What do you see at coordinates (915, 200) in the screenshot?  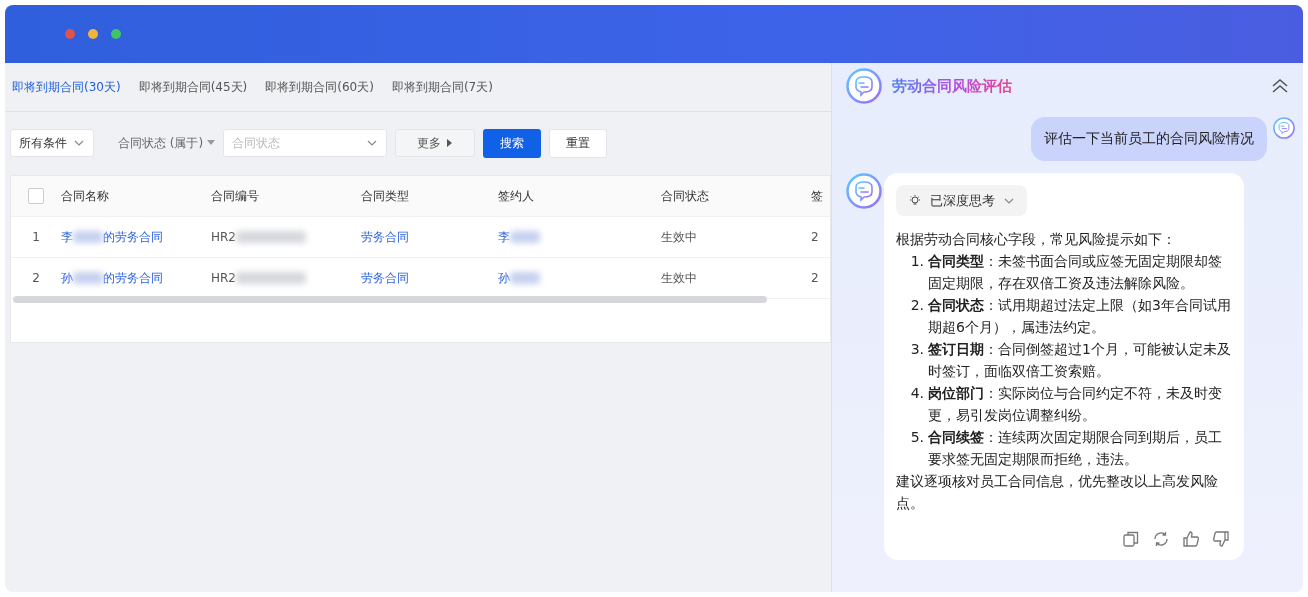 I see `lightbulb-icon` at bounding box center [915, 200].